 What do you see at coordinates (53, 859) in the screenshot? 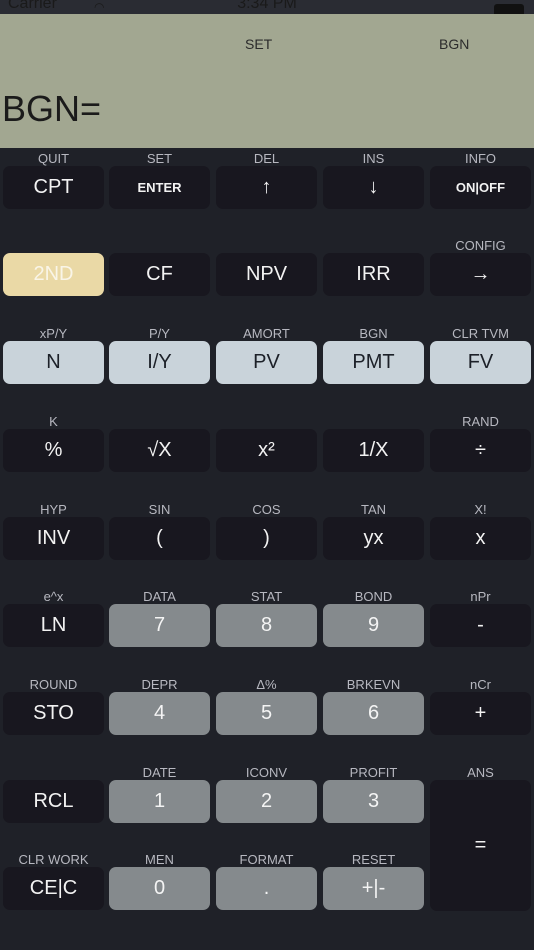
I see `clr-work-label: CLR WORK` at bounding box center [53, 859].